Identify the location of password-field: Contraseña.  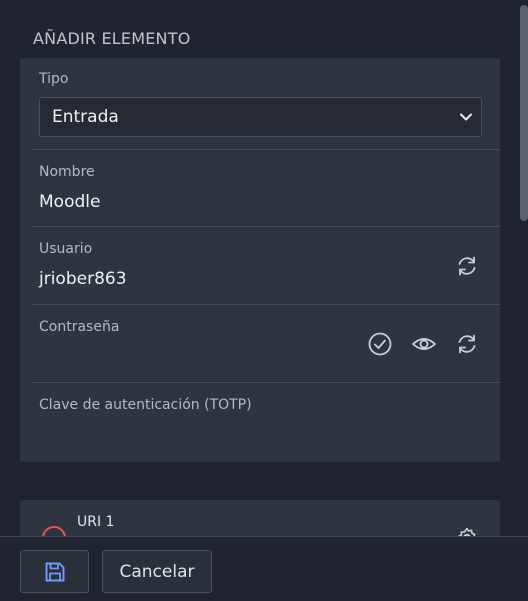
(260, 344).